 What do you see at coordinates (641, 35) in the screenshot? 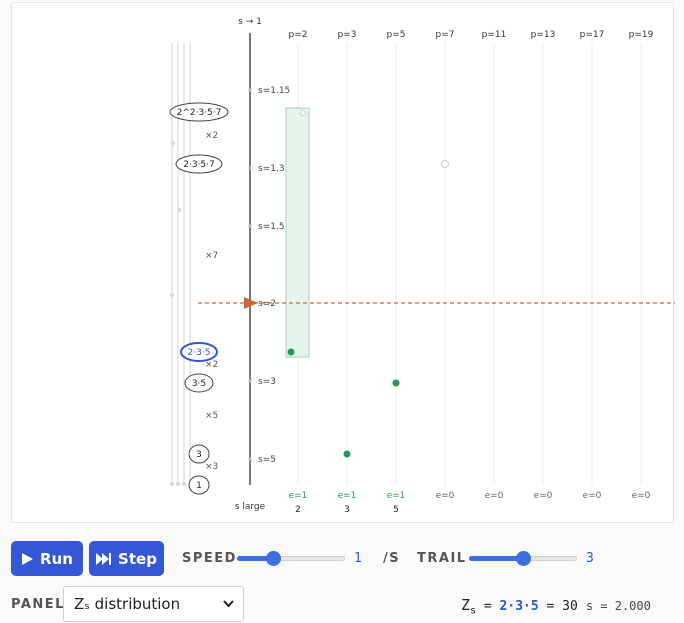
I see `prime-header: p=19` at bounding box center [641, 35].